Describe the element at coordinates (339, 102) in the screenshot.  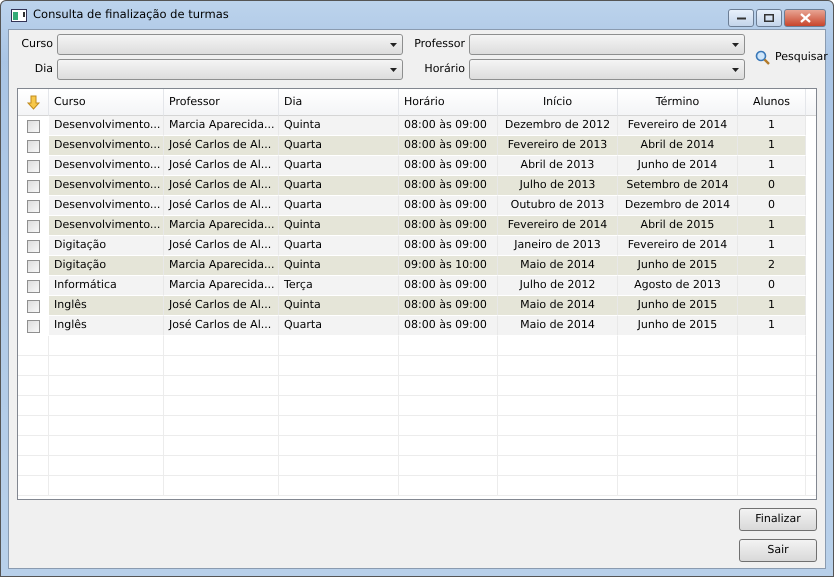
I see `column-header: Dia` at that location.